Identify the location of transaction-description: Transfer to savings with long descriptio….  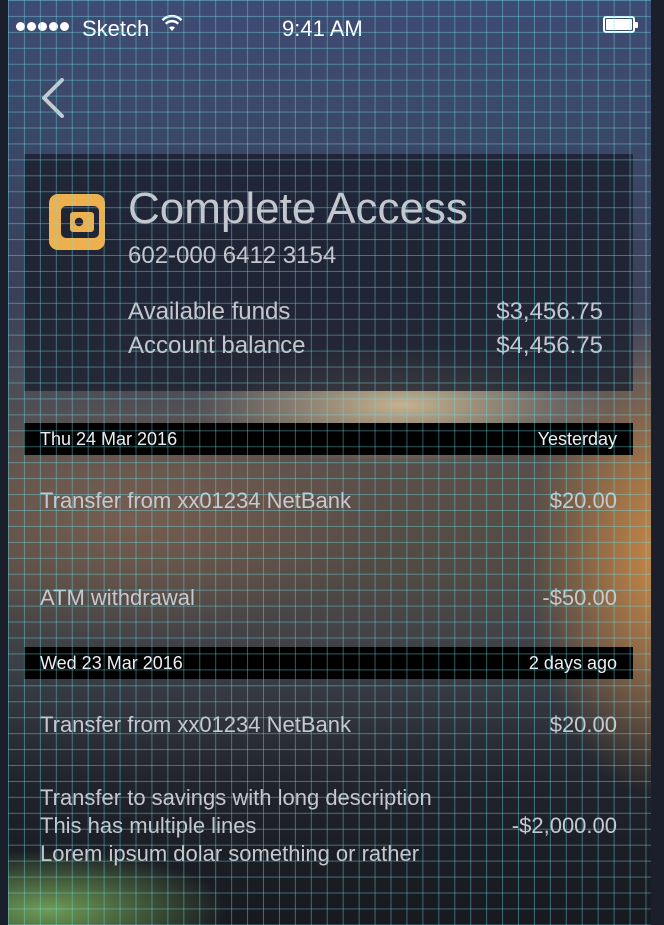
(236, 826).